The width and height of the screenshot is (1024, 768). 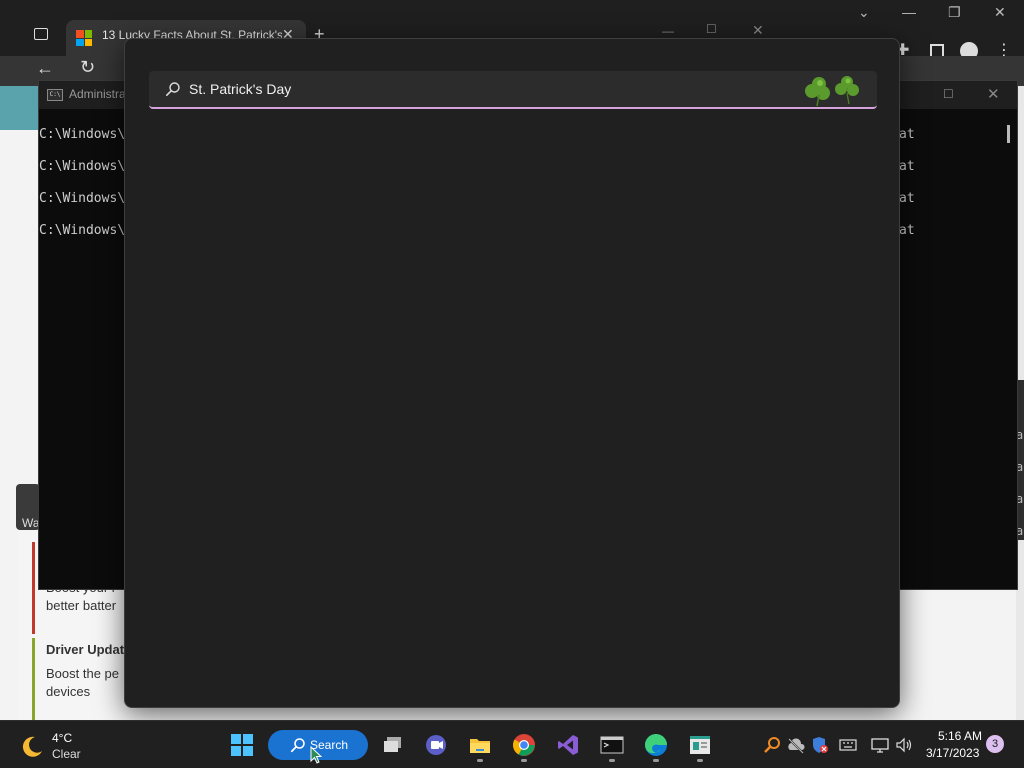 I want to click on taskbar: 4°C Clear 5:16 AM 3/17/2023 3, so click(x=512, y=744).